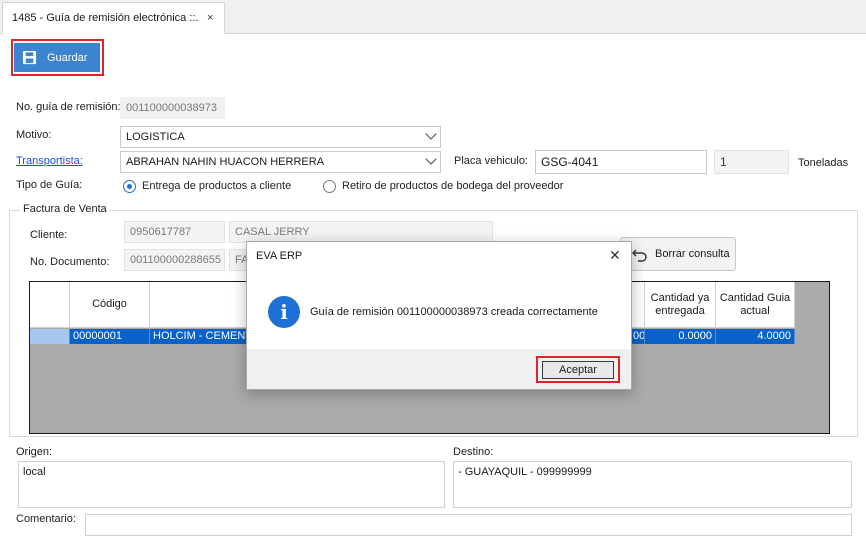 This screenshot has height=545, width=866. What do you see at coordinates (491, 161) in the screenshot?
I see `placa-label: Placa vehiculo:` at bounding box center [491, 161].